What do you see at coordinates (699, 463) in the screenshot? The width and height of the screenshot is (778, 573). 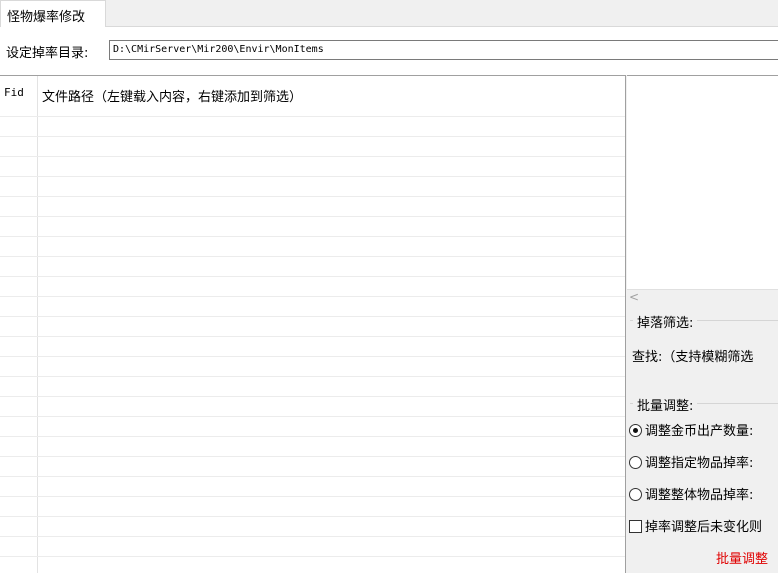 I see `radio-specific-item-rate-label: 调整指定物品掉率:` at bounding box center [699, 463].